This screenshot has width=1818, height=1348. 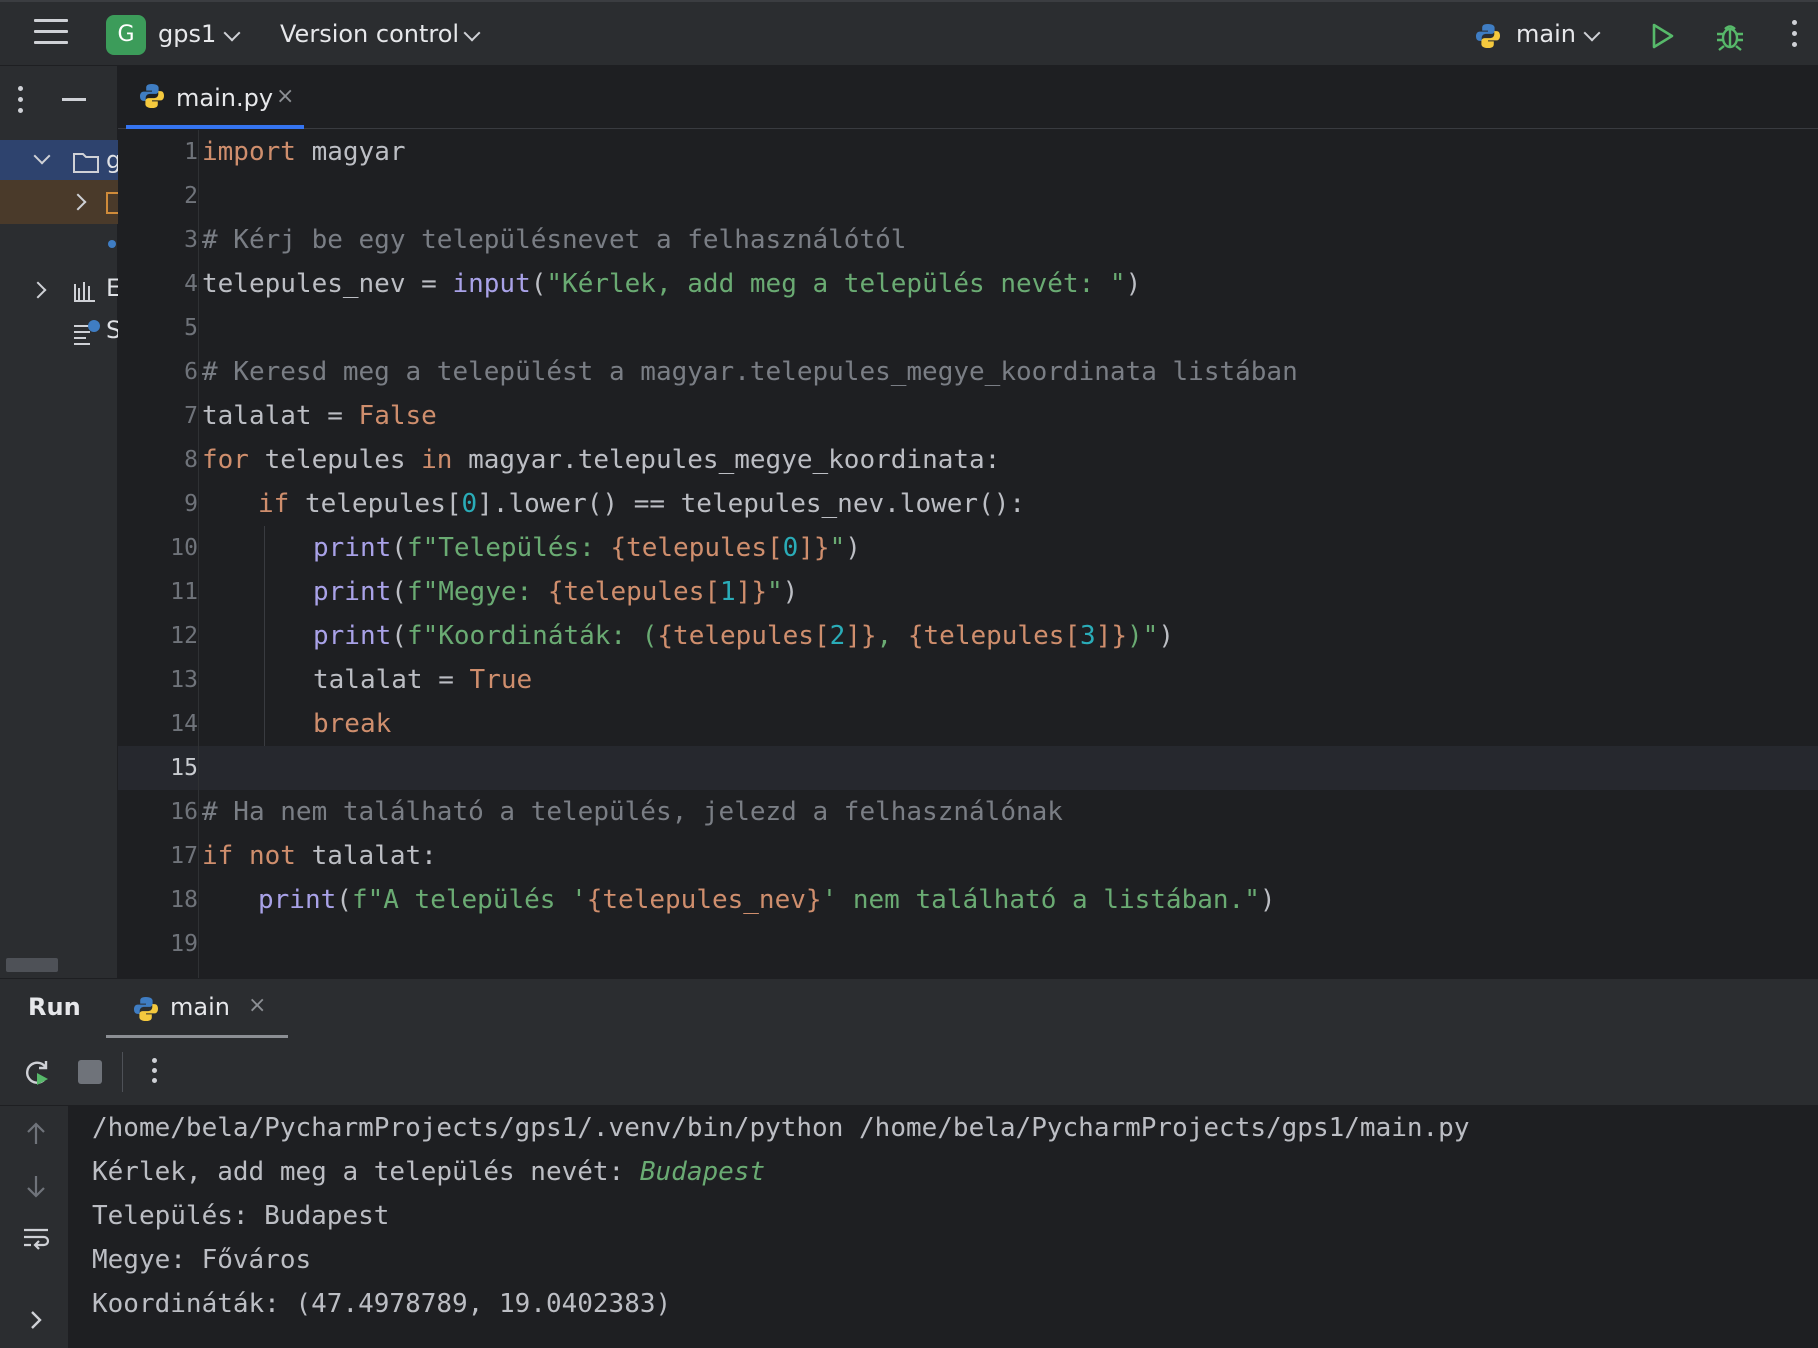 I want to click on line-number: 18, so click(x=184, y=900).